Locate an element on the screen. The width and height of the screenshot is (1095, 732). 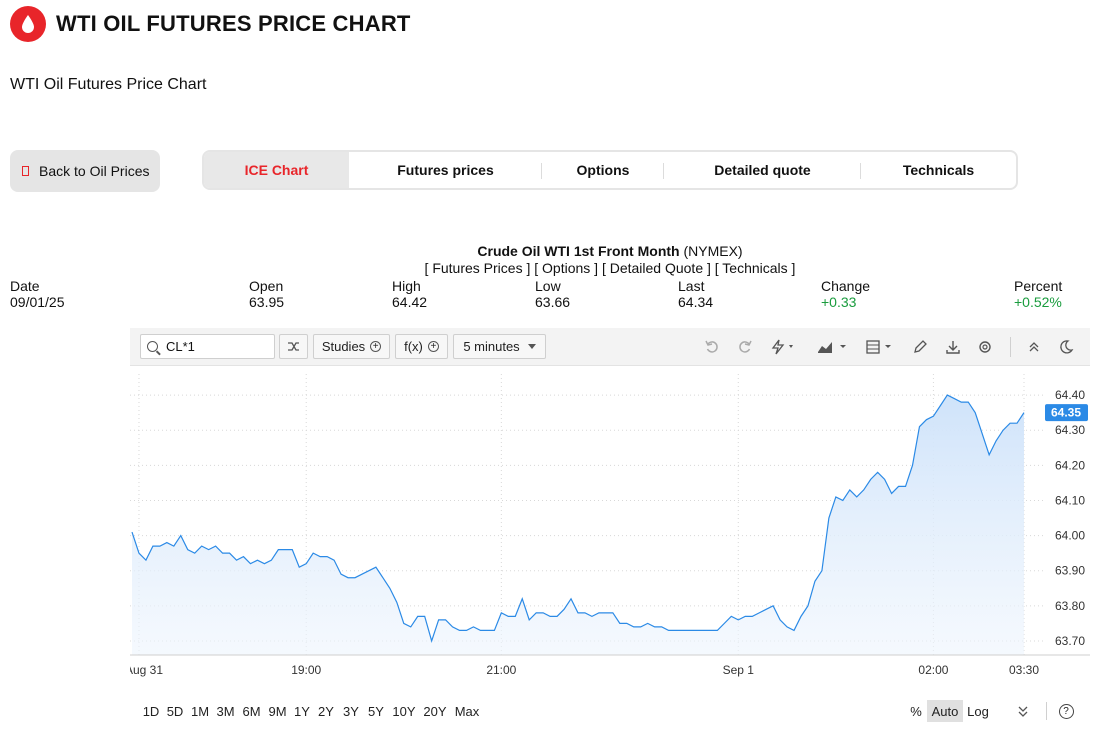
compare-button is located at coordinates (293, 346).